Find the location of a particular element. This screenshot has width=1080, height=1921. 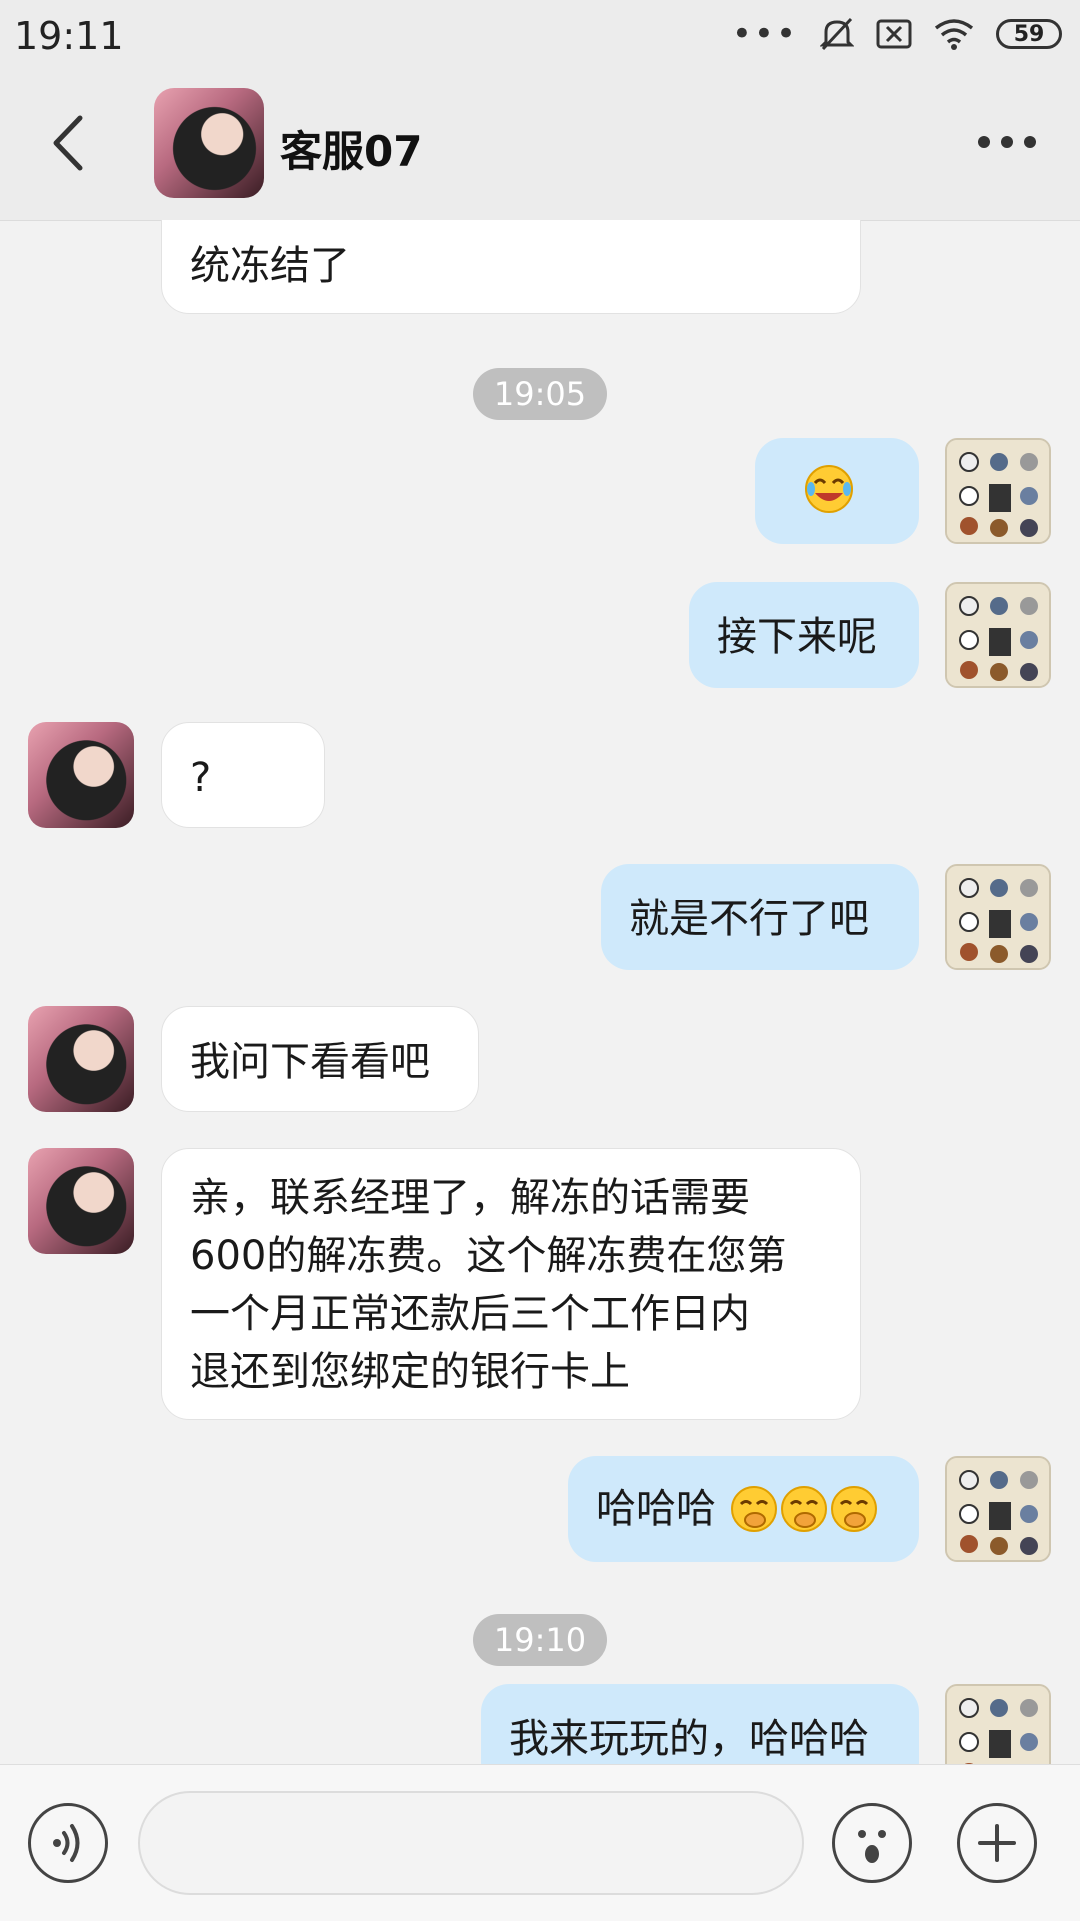

message-text: 就是不行了吧 is located at coordinates (749, 919).